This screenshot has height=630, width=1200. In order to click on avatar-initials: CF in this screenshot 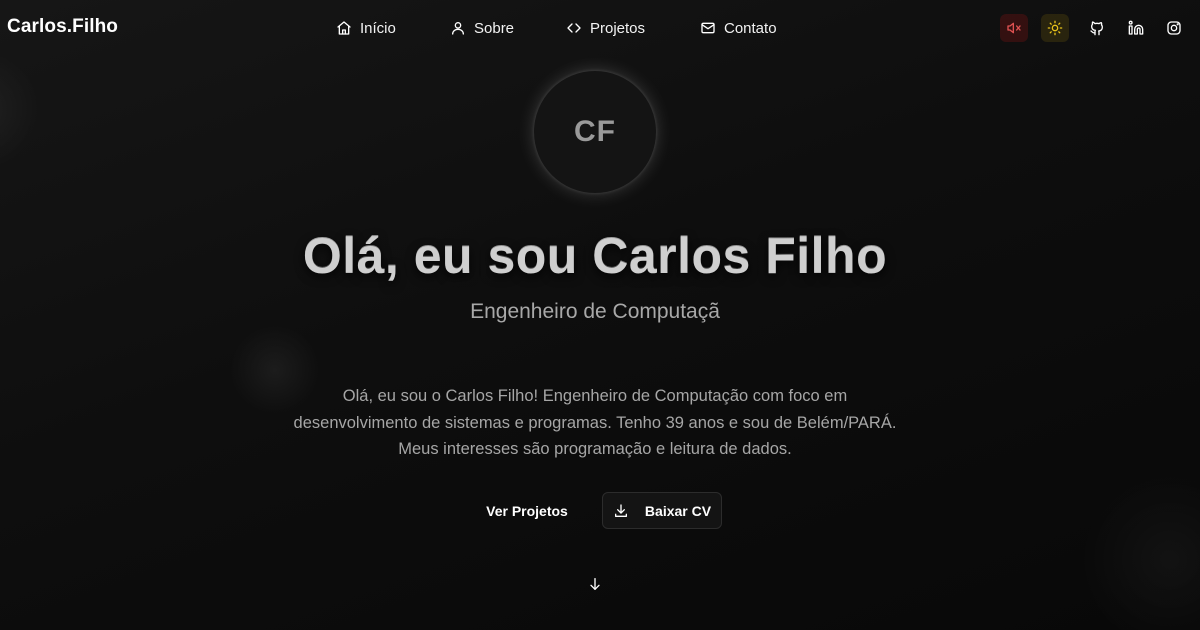, I will do `click(595, 131)`.